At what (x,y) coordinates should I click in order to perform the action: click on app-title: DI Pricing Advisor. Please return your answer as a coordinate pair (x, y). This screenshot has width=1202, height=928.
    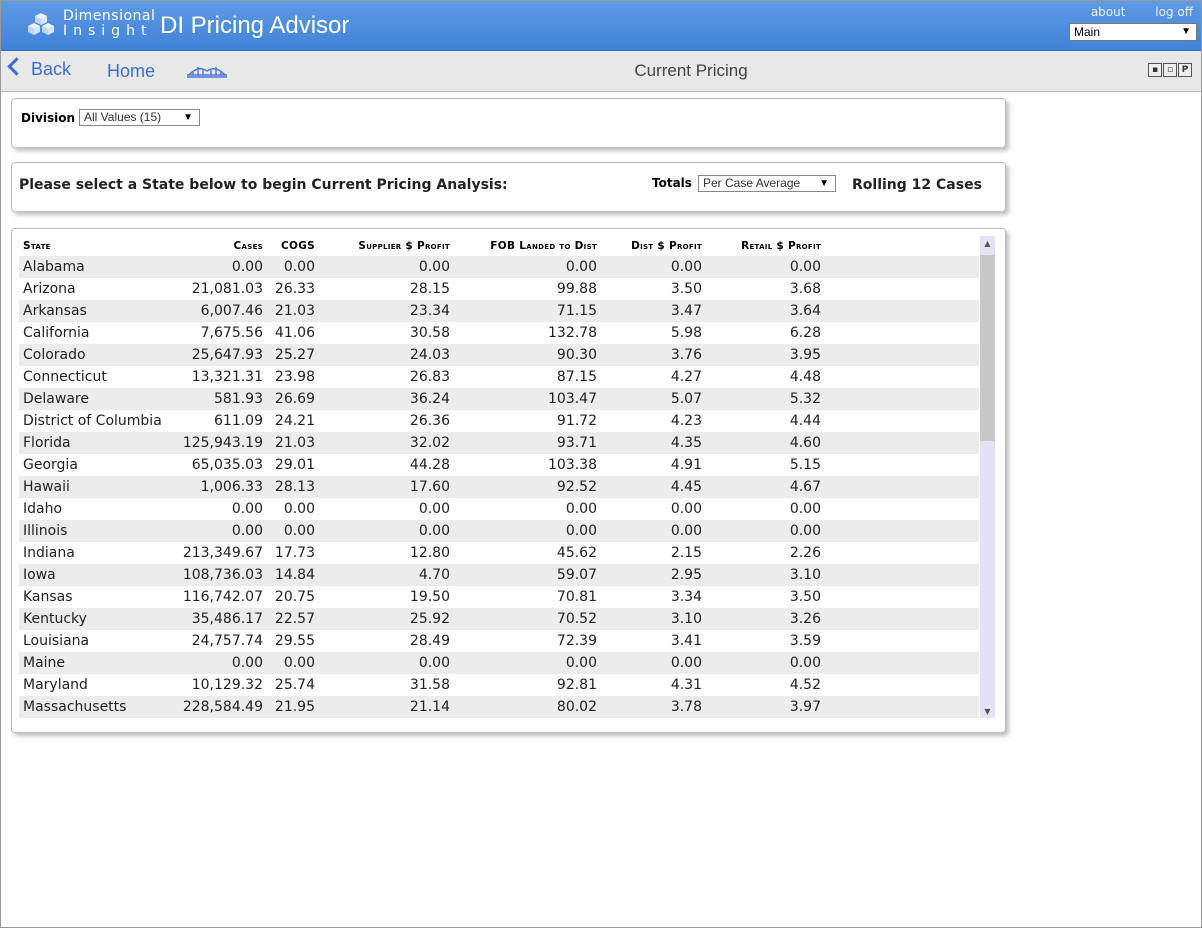
    Looking at the image, I should click on (255, 25).